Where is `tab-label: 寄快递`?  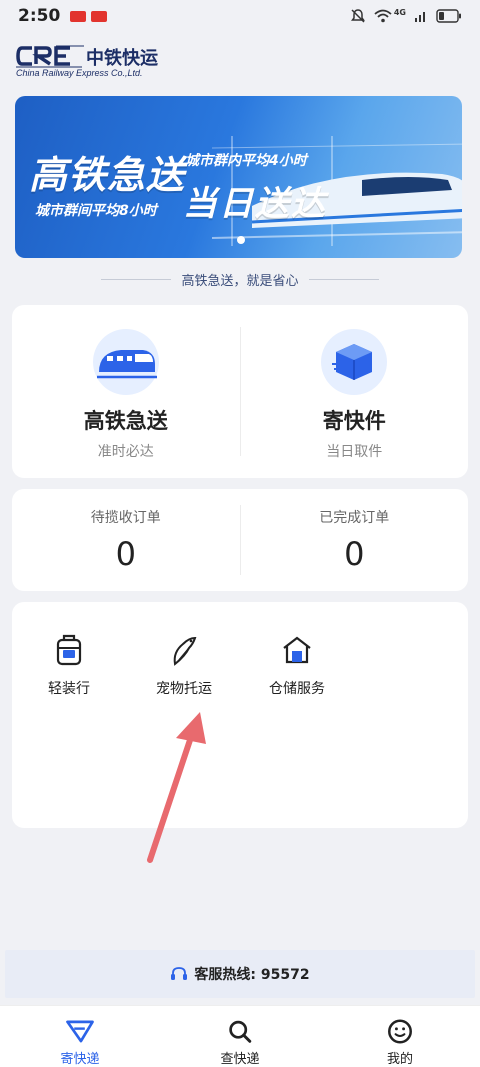
tab-label: 寄快递 is located at coordinates (80, 1059).